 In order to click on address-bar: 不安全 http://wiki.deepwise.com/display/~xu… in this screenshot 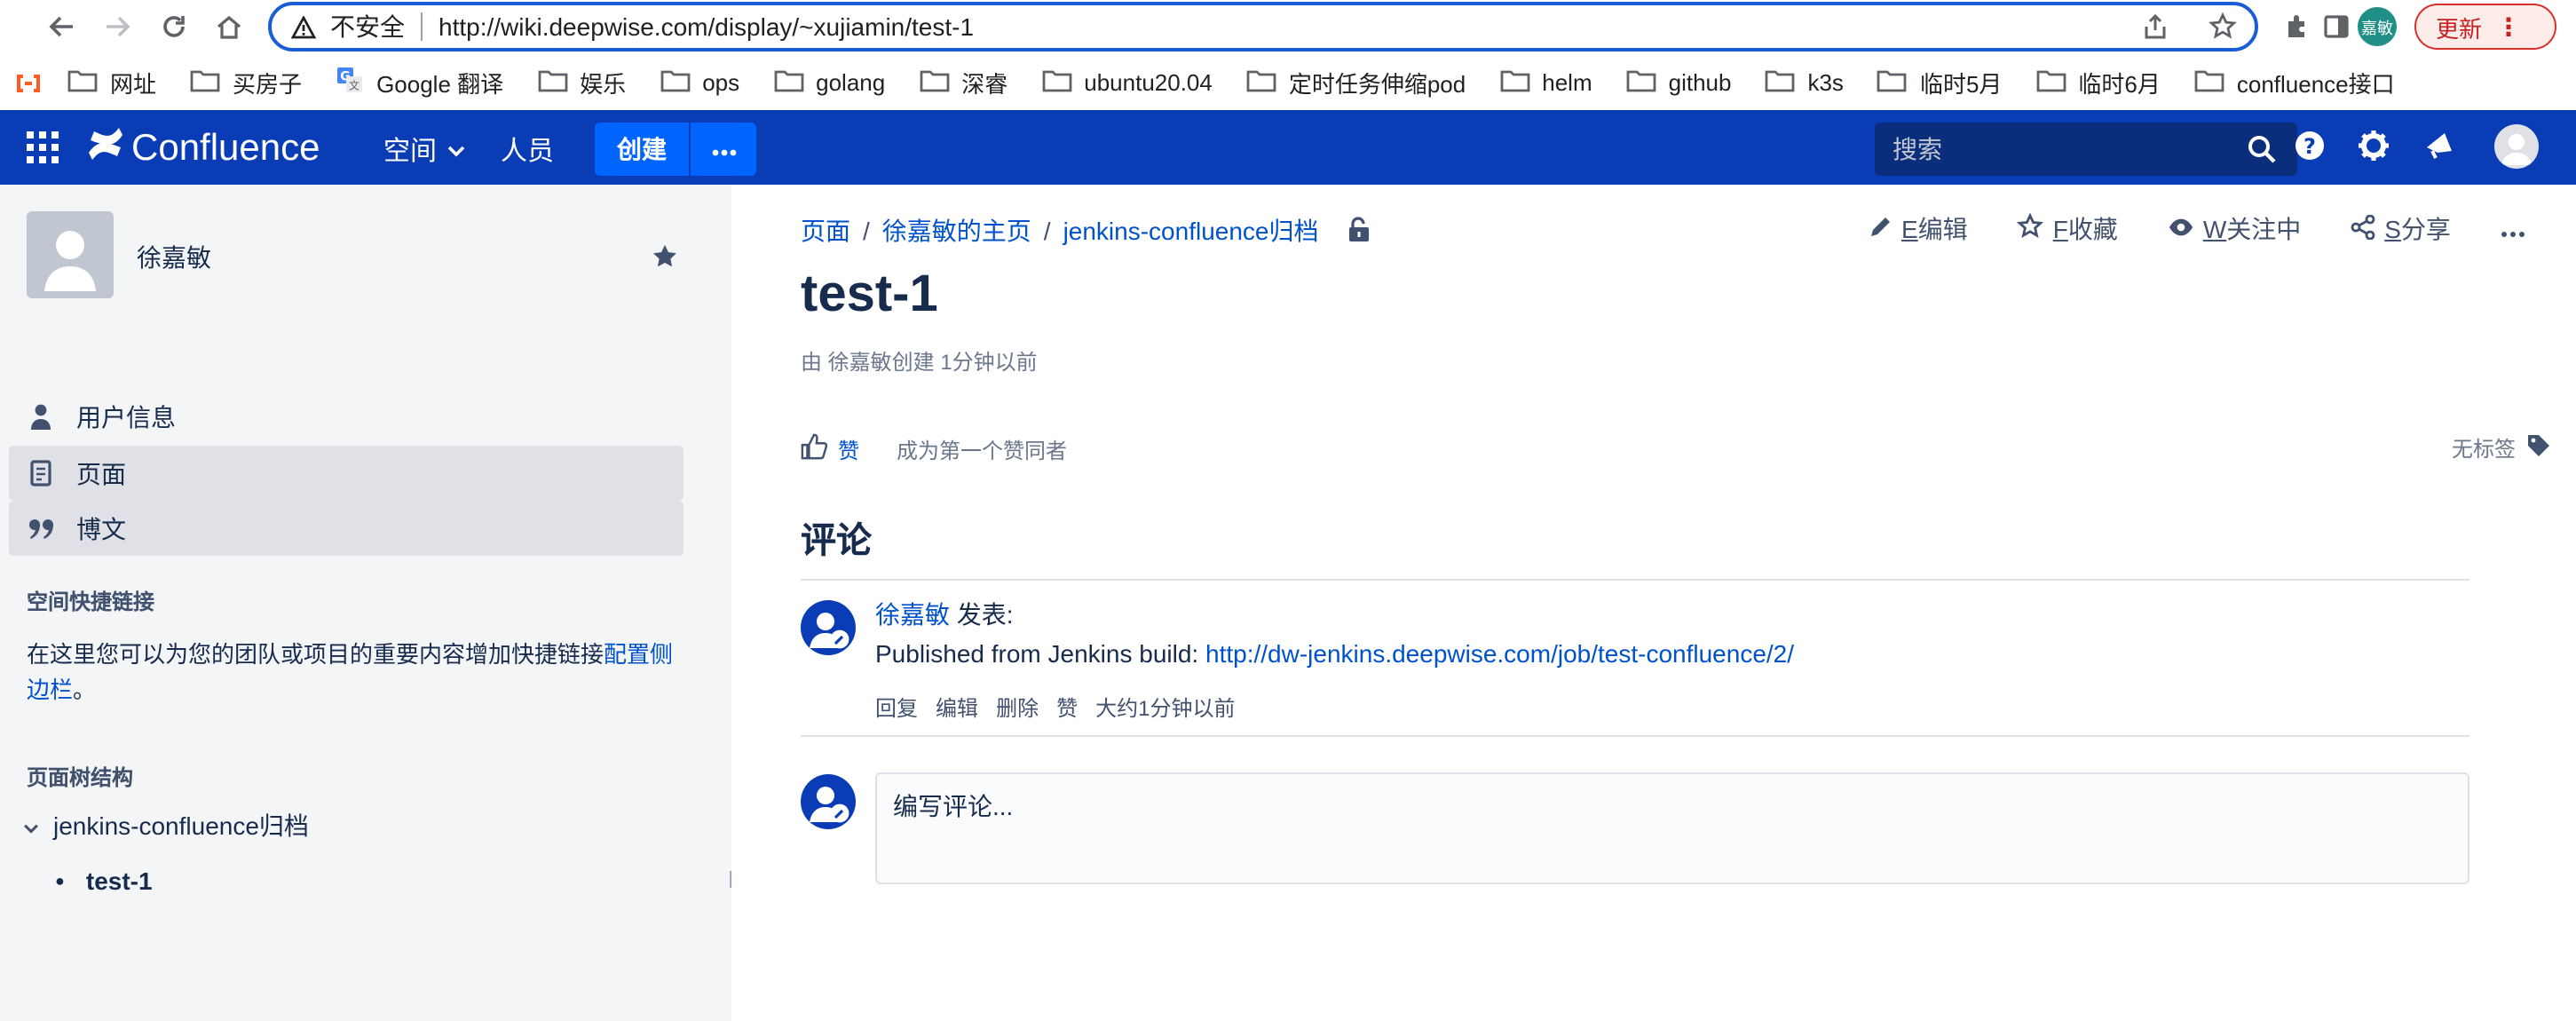, I will do `click(1263, 26)`.